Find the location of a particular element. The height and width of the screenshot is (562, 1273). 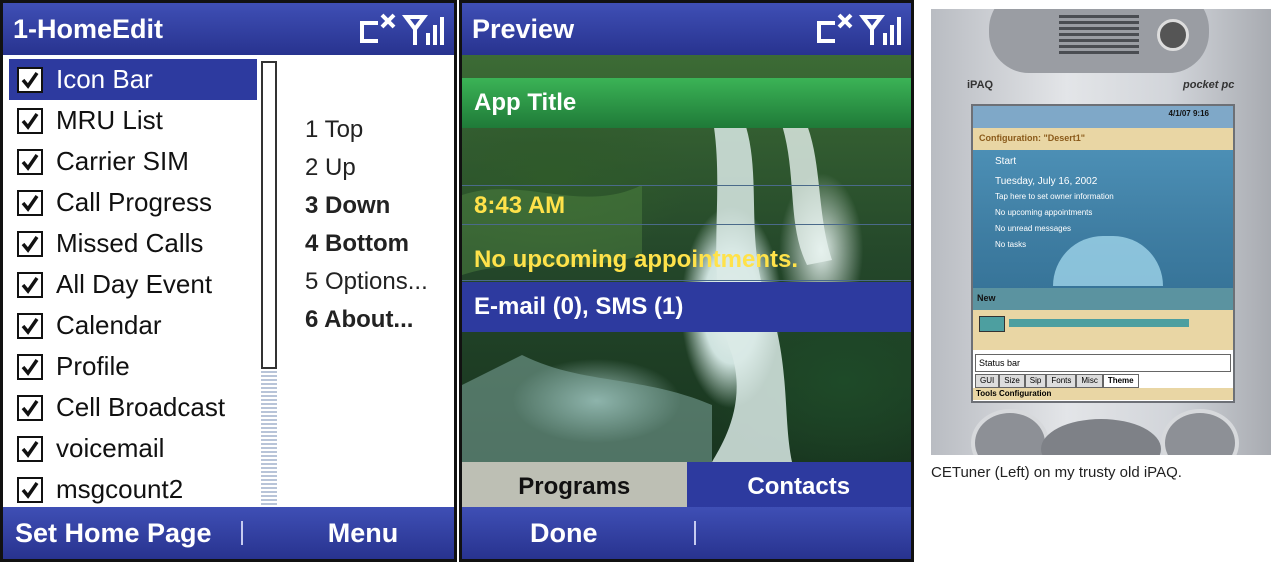

list-item-label: MRU List is located at coordinates (109, 120).